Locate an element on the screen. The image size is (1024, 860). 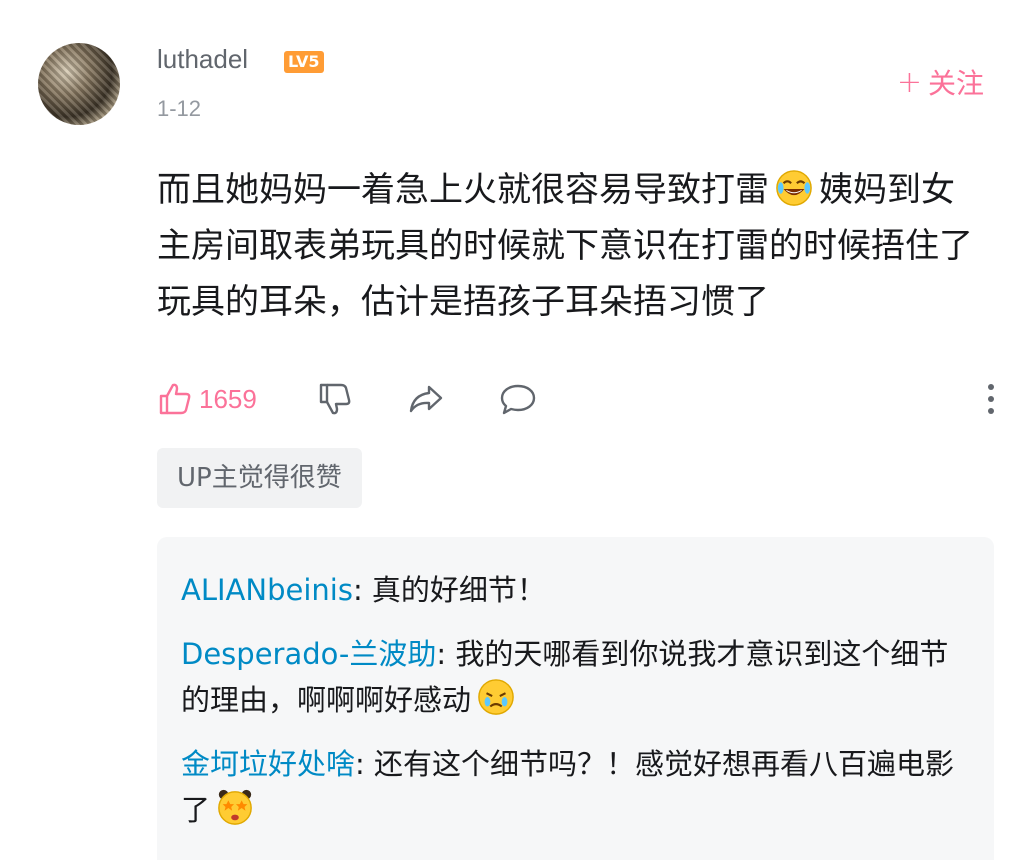
reply-item: ALIANbeinis: 真的好细节！ is located at coordinates (575, 590).